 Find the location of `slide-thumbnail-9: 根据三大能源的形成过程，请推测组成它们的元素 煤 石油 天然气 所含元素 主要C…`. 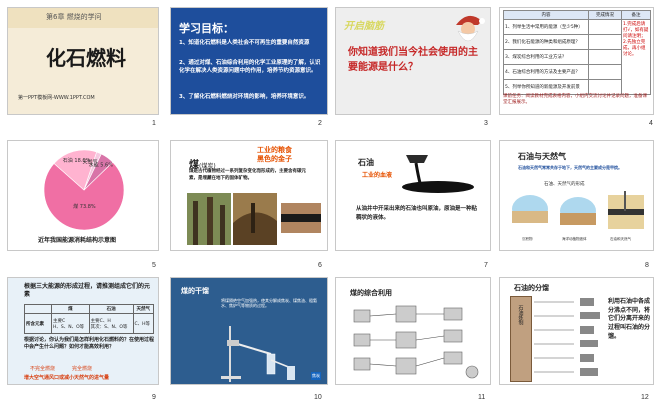

slide-thumbnail-9: 根据三大能源的形成过程，请推测组成它们的元素 煤 石油 天然气 所含元素 主要C… is located at coordinates (83, 331).